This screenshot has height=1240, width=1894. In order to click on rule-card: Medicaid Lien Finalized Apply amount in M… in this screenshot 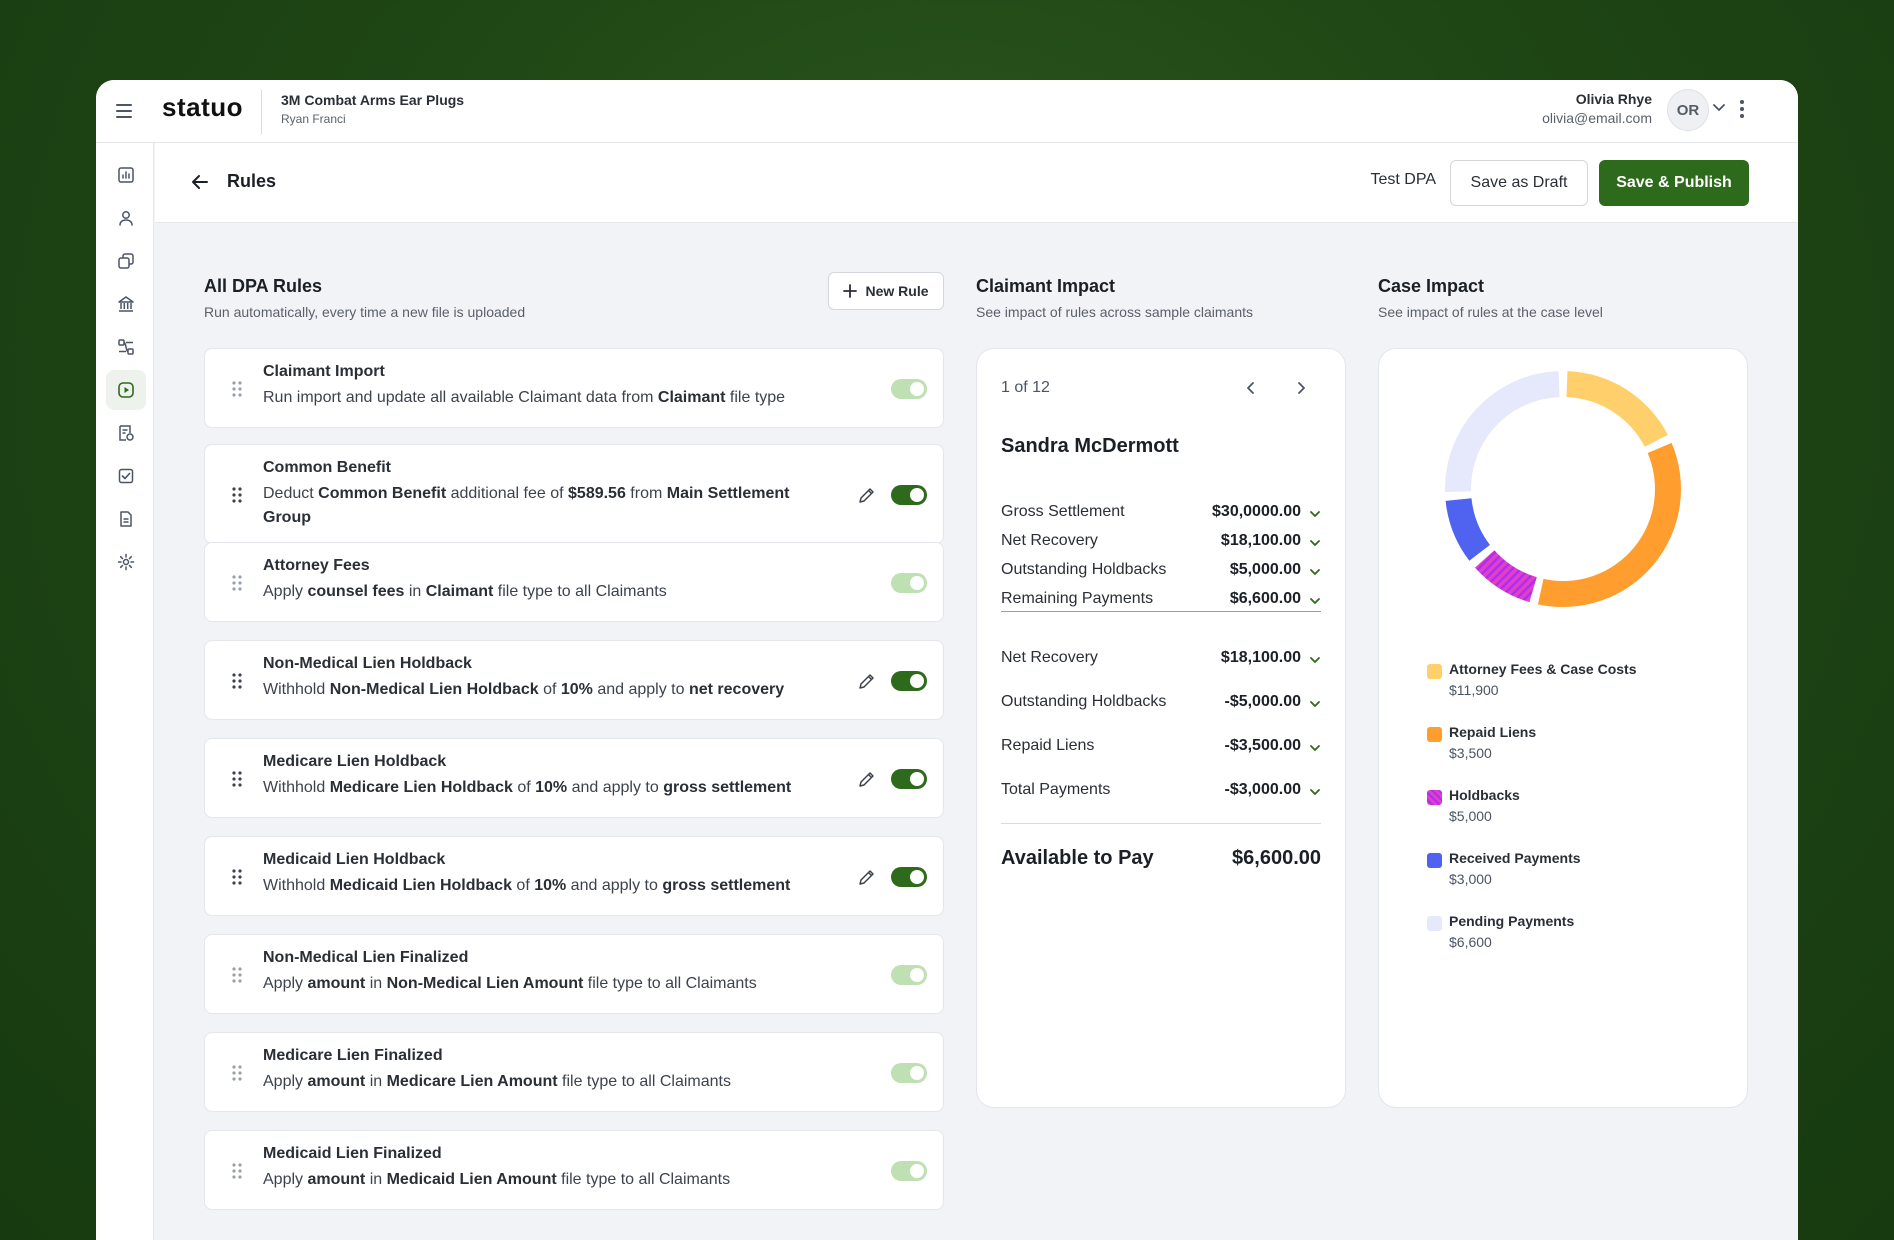, I will do `click(574, 1170)`.